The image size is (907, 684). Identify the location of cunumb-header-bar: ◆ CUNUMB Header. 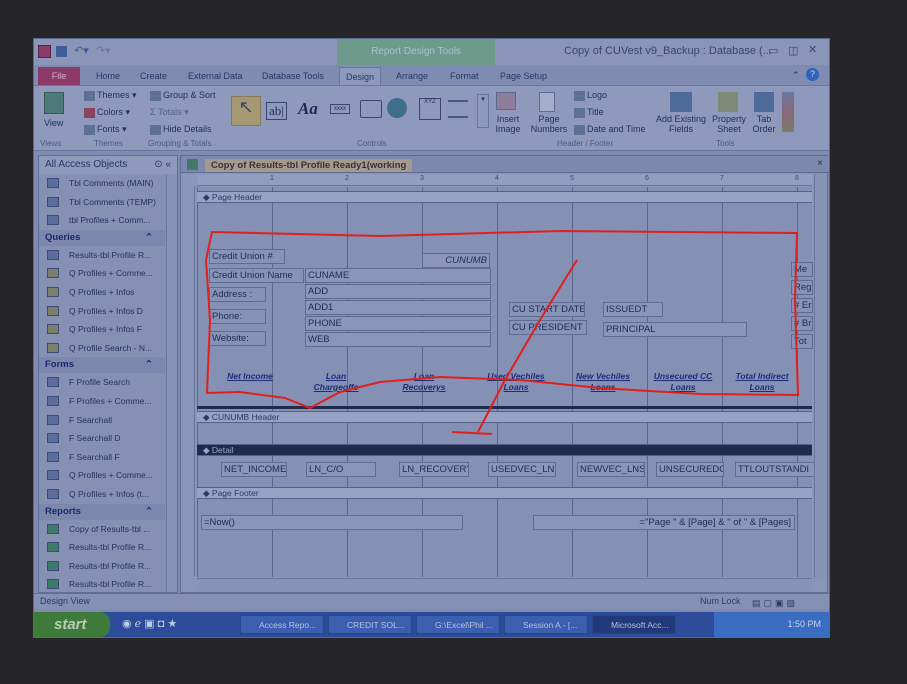
(504, 417).